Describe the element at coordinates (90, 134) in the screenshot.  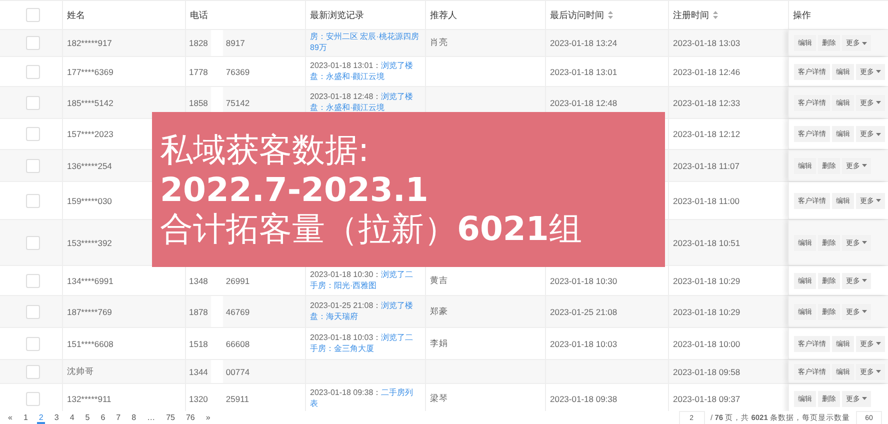
I see `table-cell: 157****2023` at that location.